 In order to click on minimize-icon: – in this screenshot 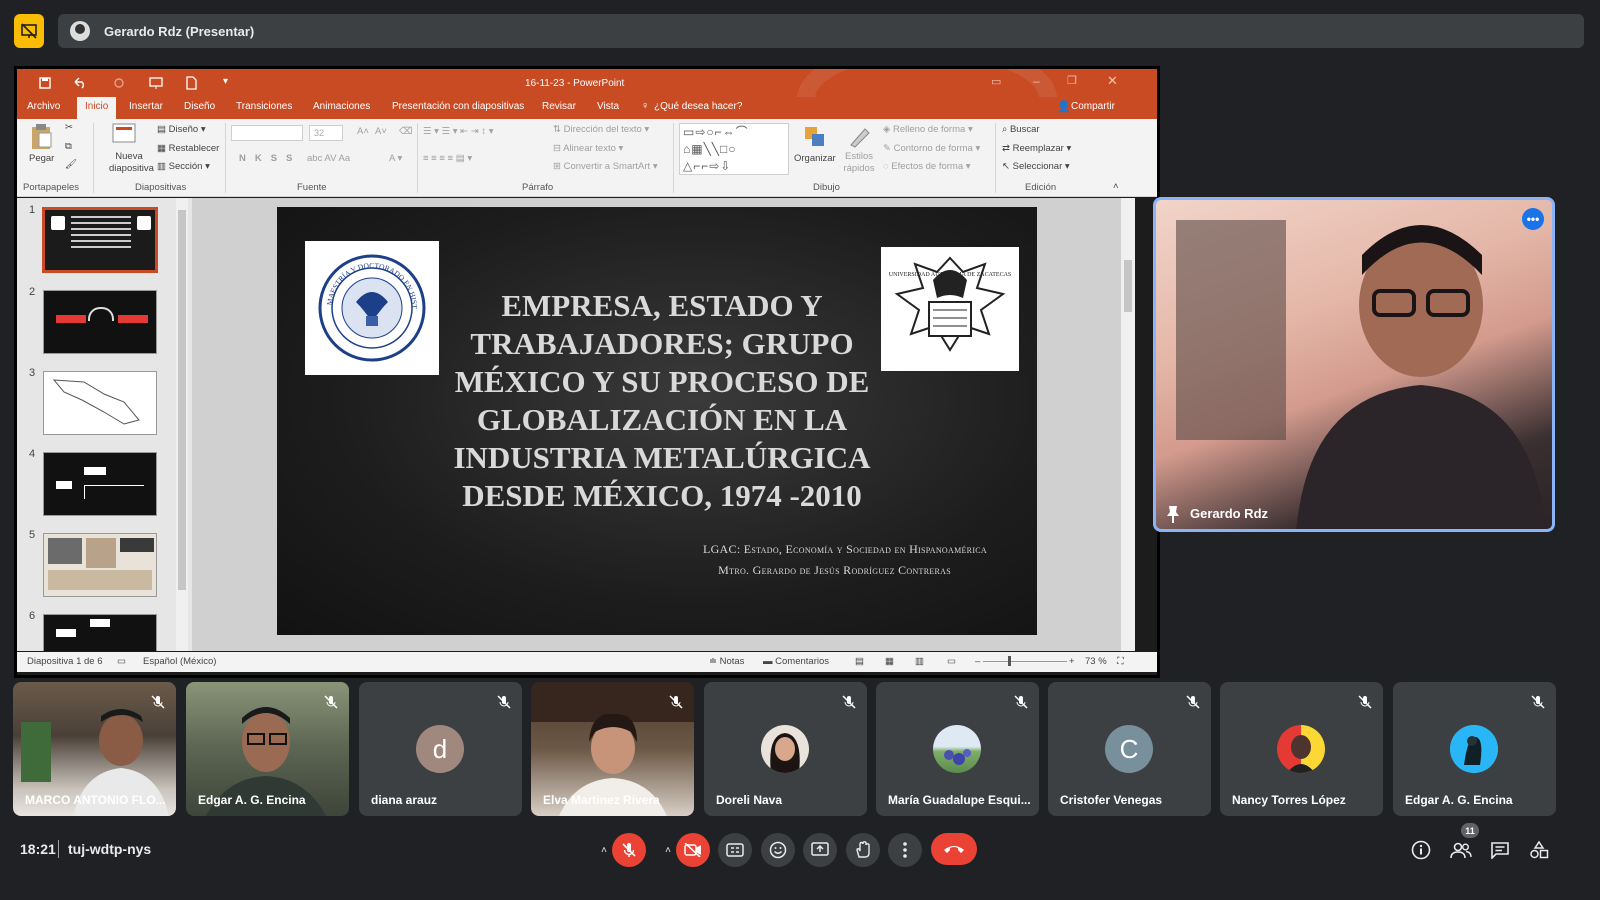, I will do `click(1036, 81)`.